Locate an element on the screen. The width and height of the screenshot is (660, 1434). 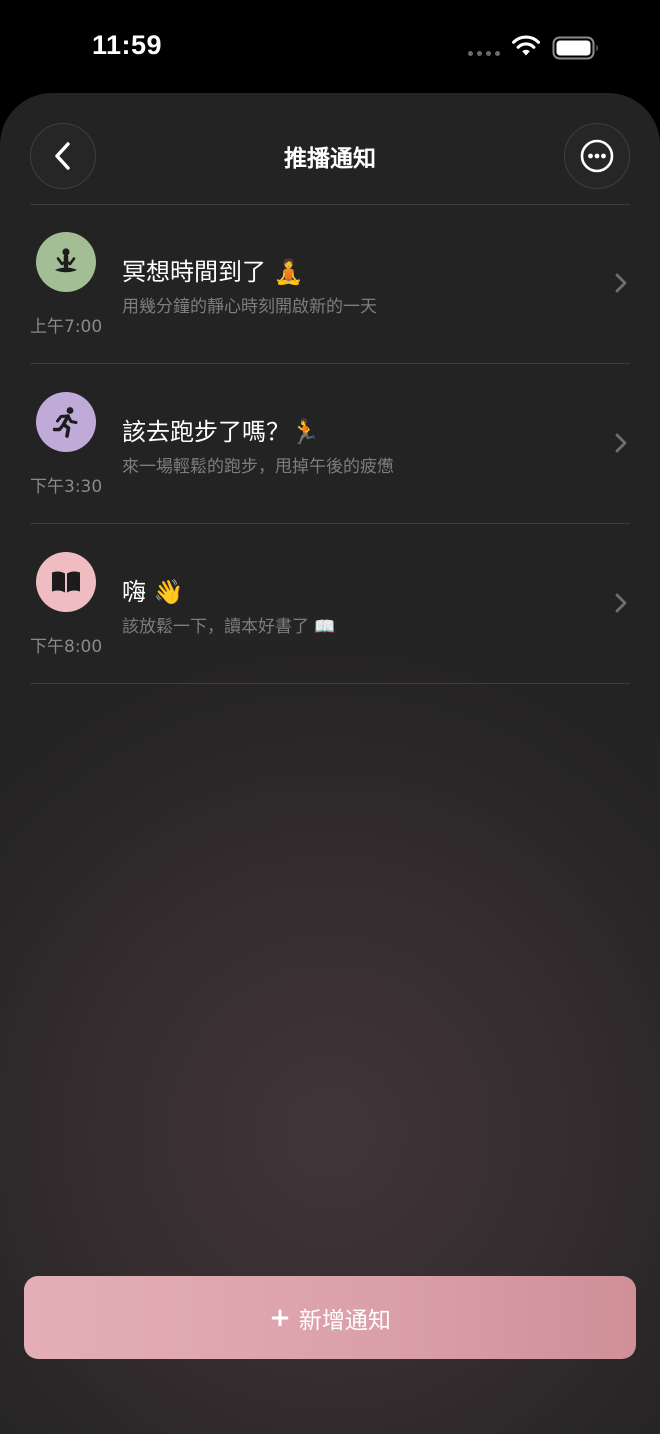
notification-subtitle: 該放鬆一下，讀本好書了 📖 is located at coordinates (229, 627).